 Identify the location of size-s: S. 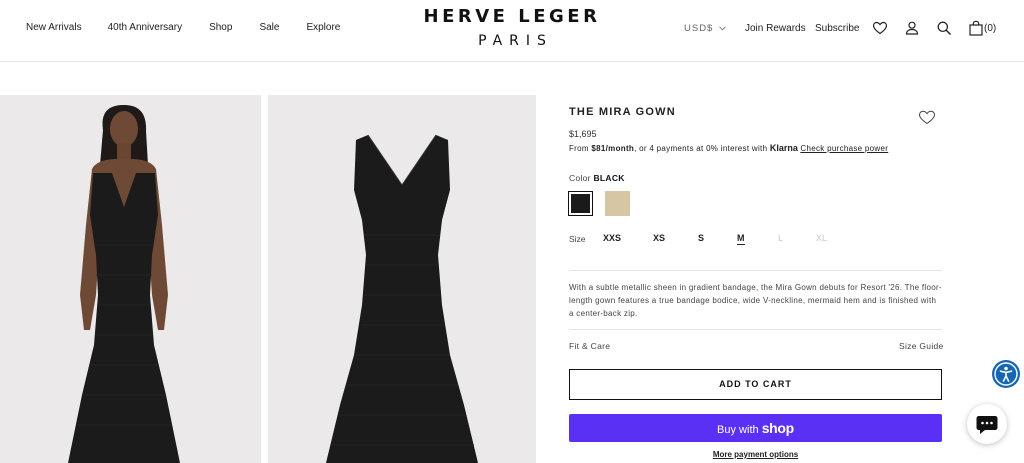
(701, 238).